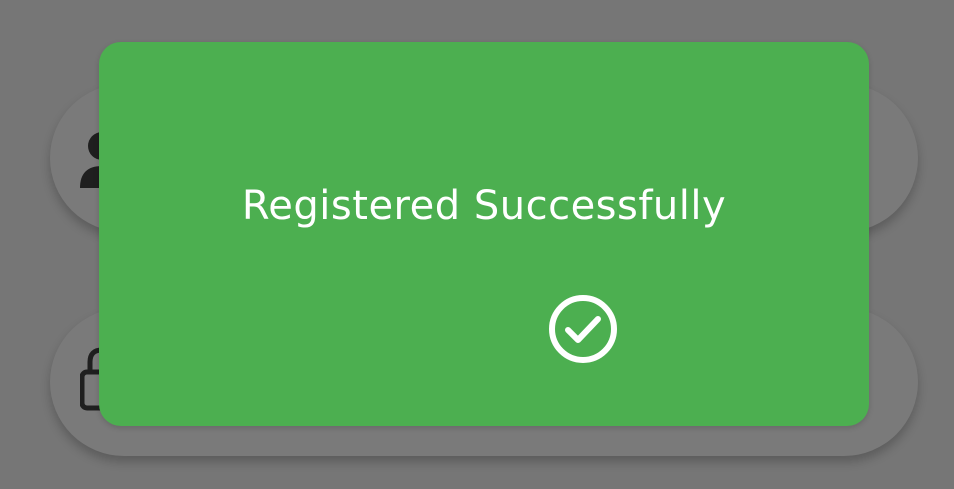 This screenshot has width=954, height=489. Describe the element at coordinates (583, 329) in the screenshot. I see `check-circle-icon` at that location.